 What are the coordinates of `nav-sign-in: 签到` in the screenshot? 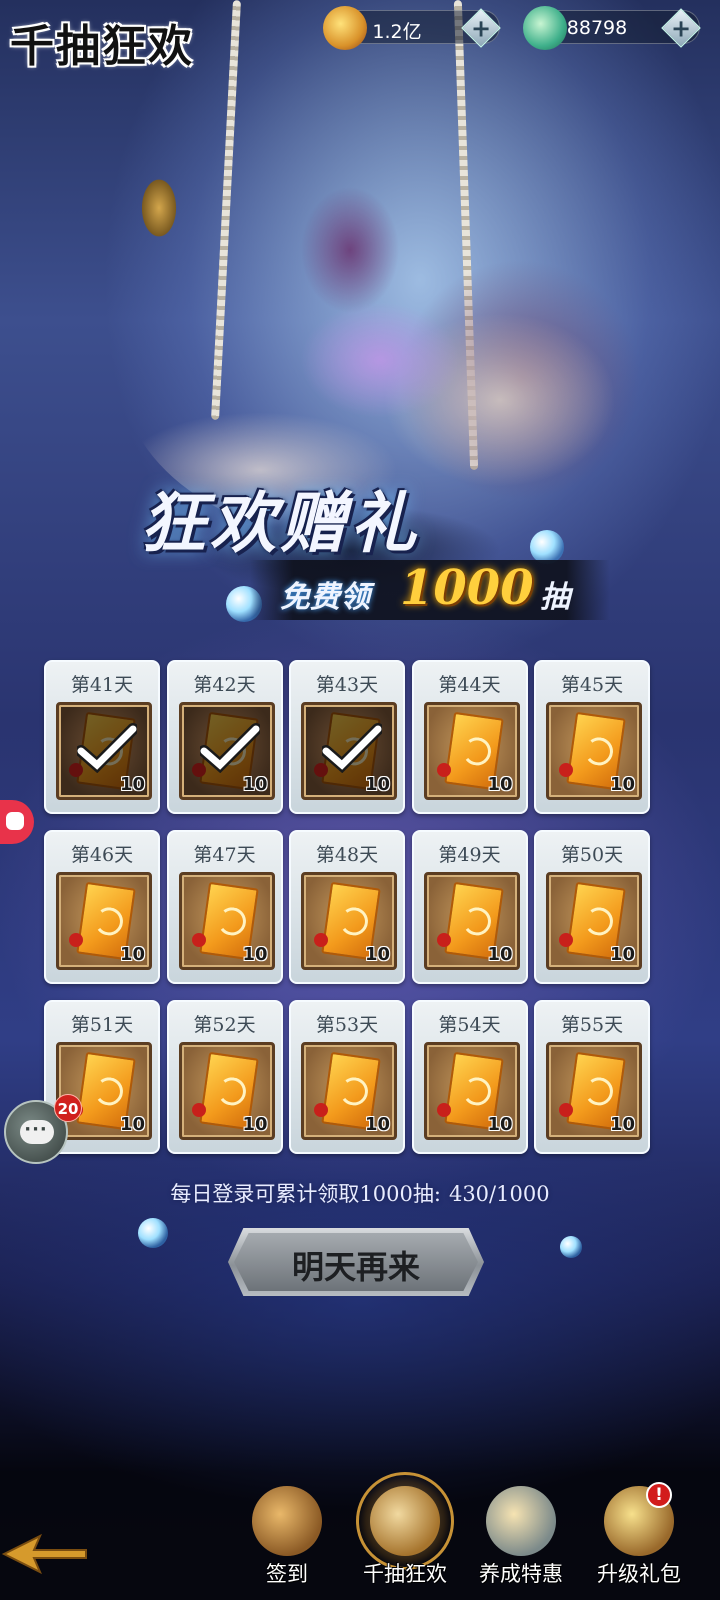 It's located at (287, 1543).